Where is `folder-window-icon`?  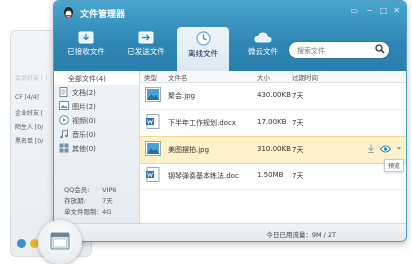
folder-window-icon is located at coordinates (60, 241).